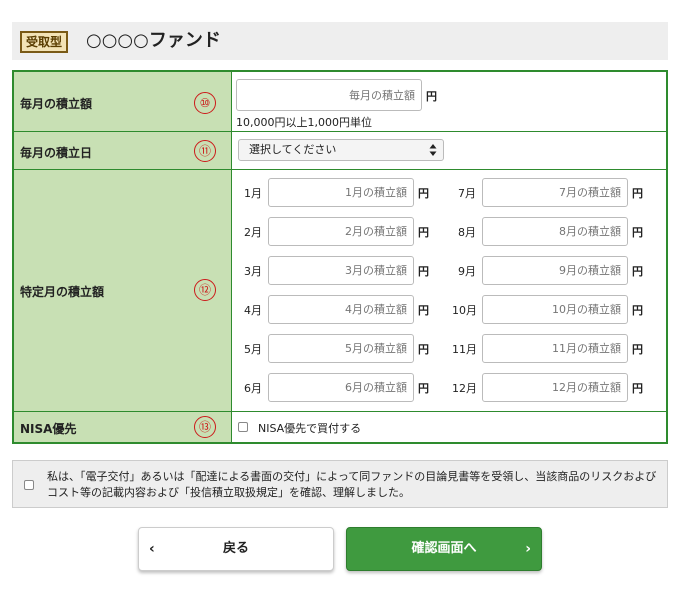 The height and width of the screenshot is (597, 680). I want to click on back-button: ‹ 戻る, so click(236, 549).